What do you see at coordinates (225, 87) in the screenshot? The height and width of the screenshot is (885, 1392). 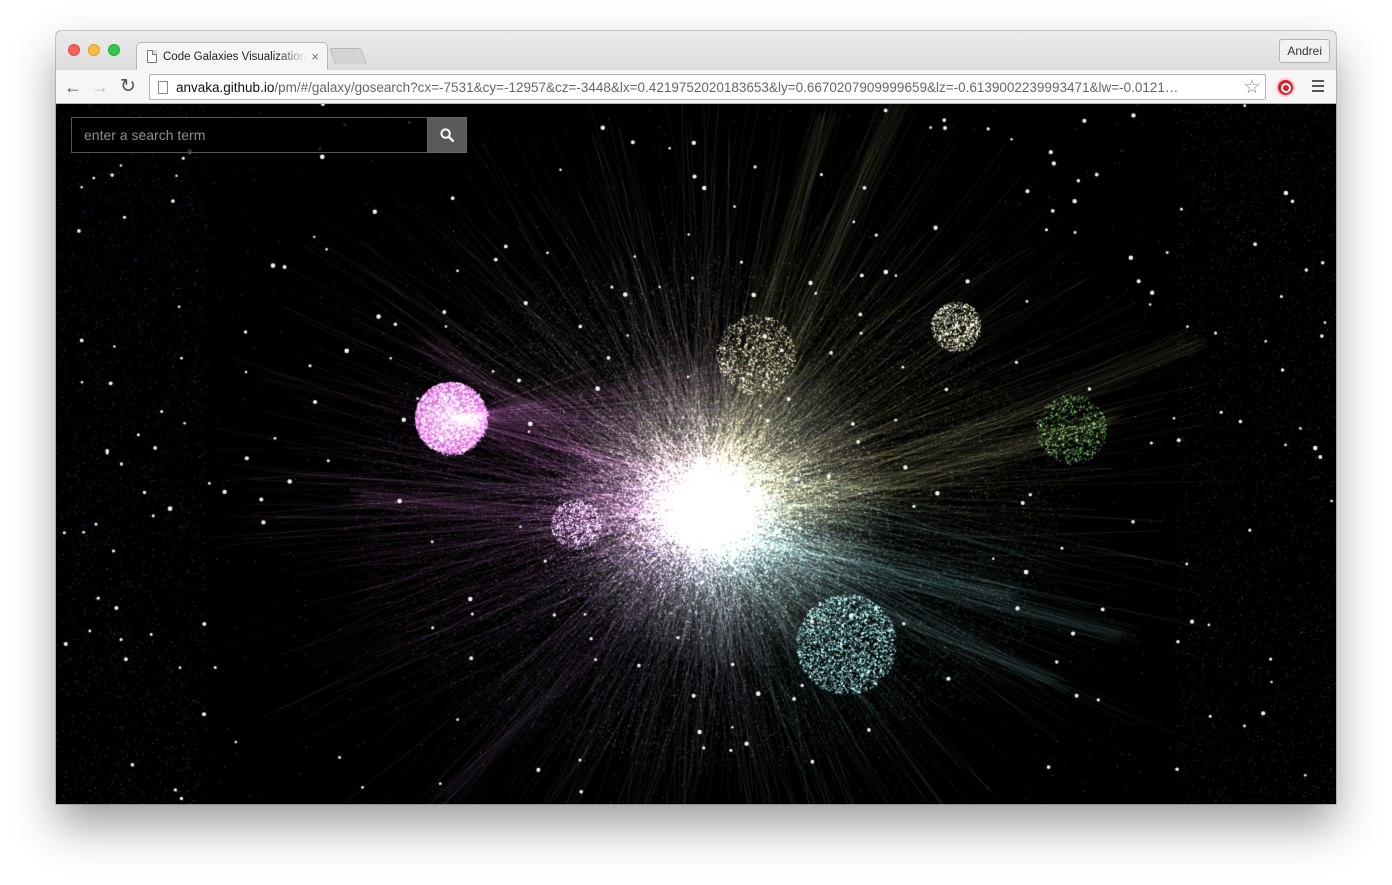 I see `url-host: anvaka.github.io` at bounding box center [225, 87].